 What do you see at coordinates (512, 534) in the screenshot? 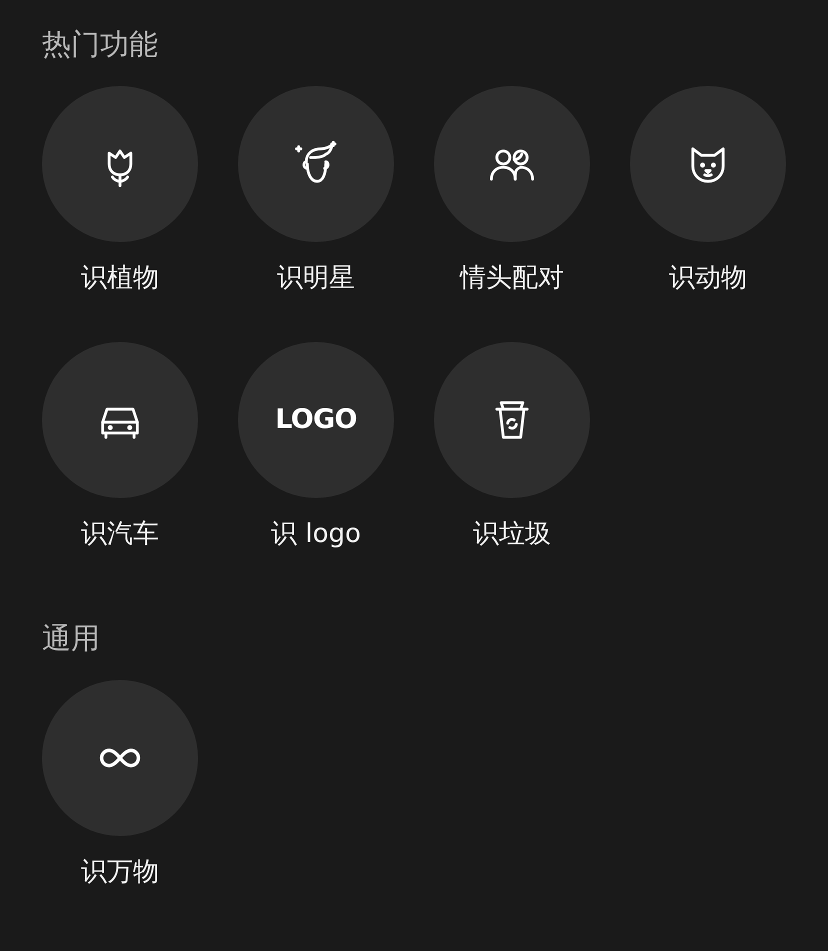
I see `feature-label: 识垃圾` at bounding box center [512, 534].